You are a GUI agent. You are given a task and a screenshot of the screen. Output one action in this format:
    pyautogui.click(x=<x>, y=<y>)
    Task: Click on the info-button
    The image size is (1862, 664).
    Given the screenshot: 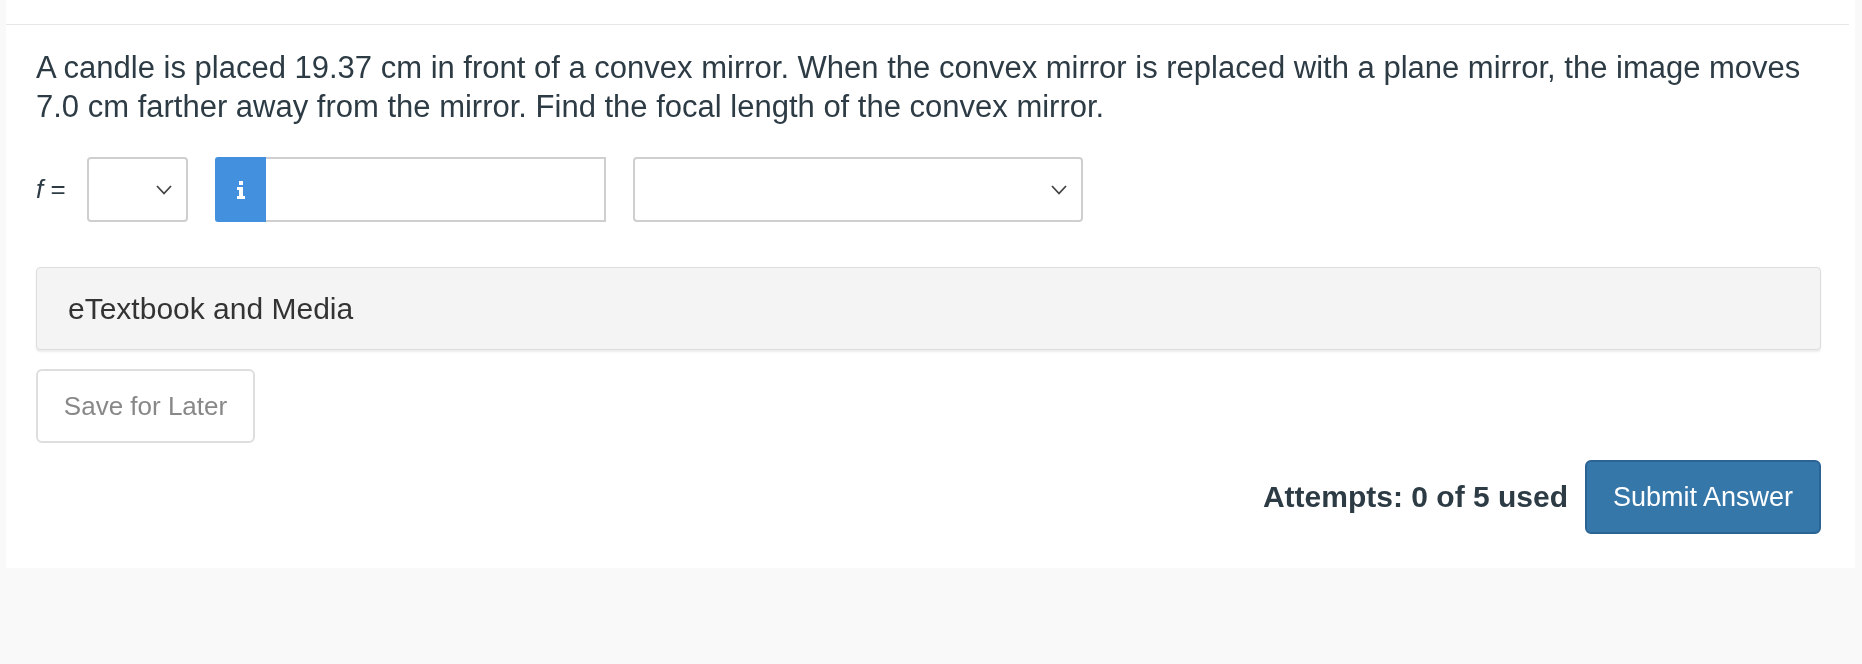 What is the action you would take?
    pyautogui.click(x=240, y=189)
    